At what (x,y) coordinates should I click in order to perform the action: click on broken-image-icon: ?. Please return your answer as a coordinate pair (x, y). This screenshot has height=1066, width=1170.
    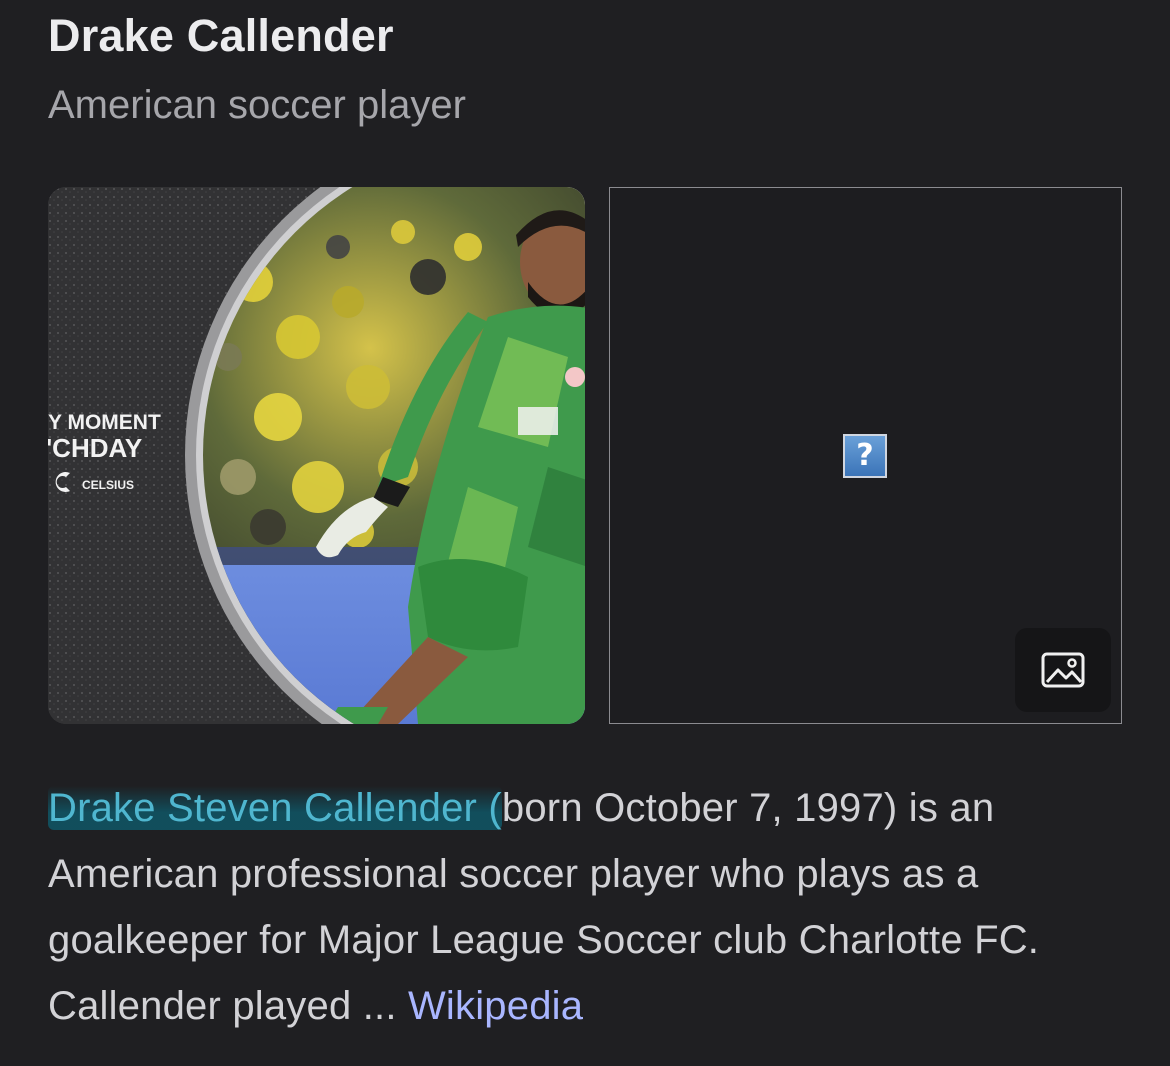
    Looking at the image, I should click on (865, 456).